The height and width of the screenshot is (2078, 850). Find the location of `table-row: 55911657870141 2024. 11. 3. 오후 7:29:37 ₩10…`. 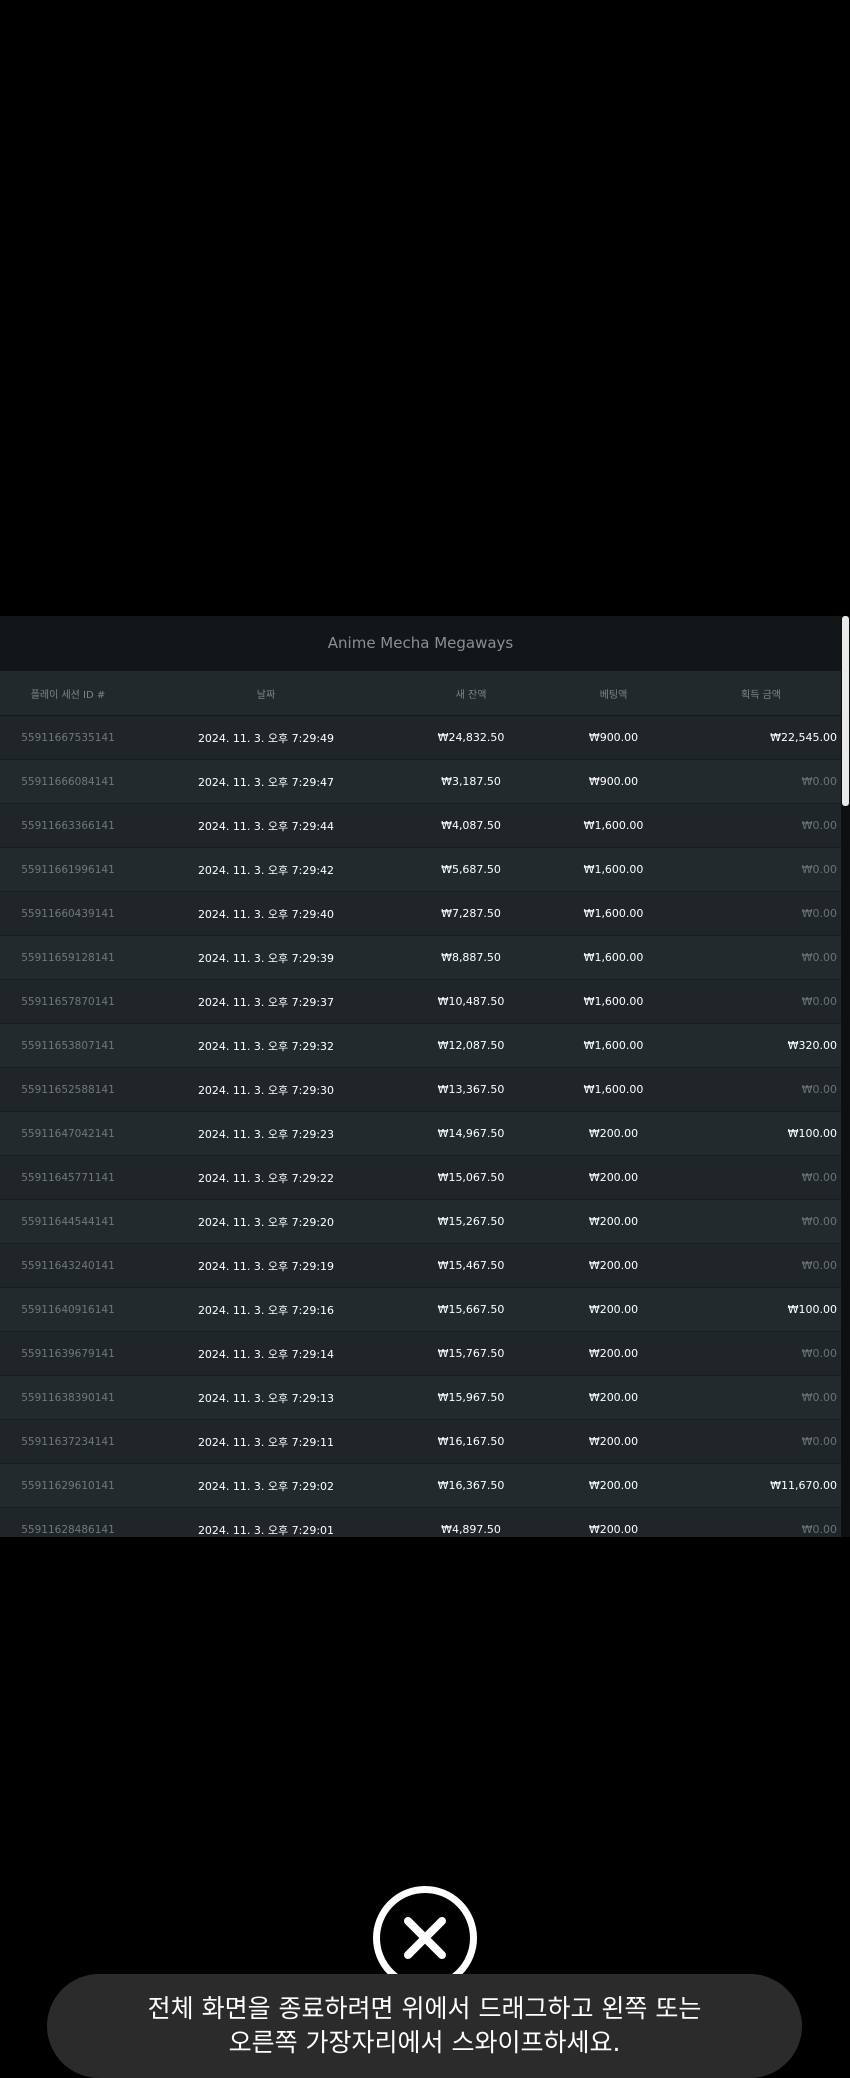

table-row: 55911657870141 2024. 11. 3. 오후 7:29:37 ₩10… is located at coordinates (420, 1002).